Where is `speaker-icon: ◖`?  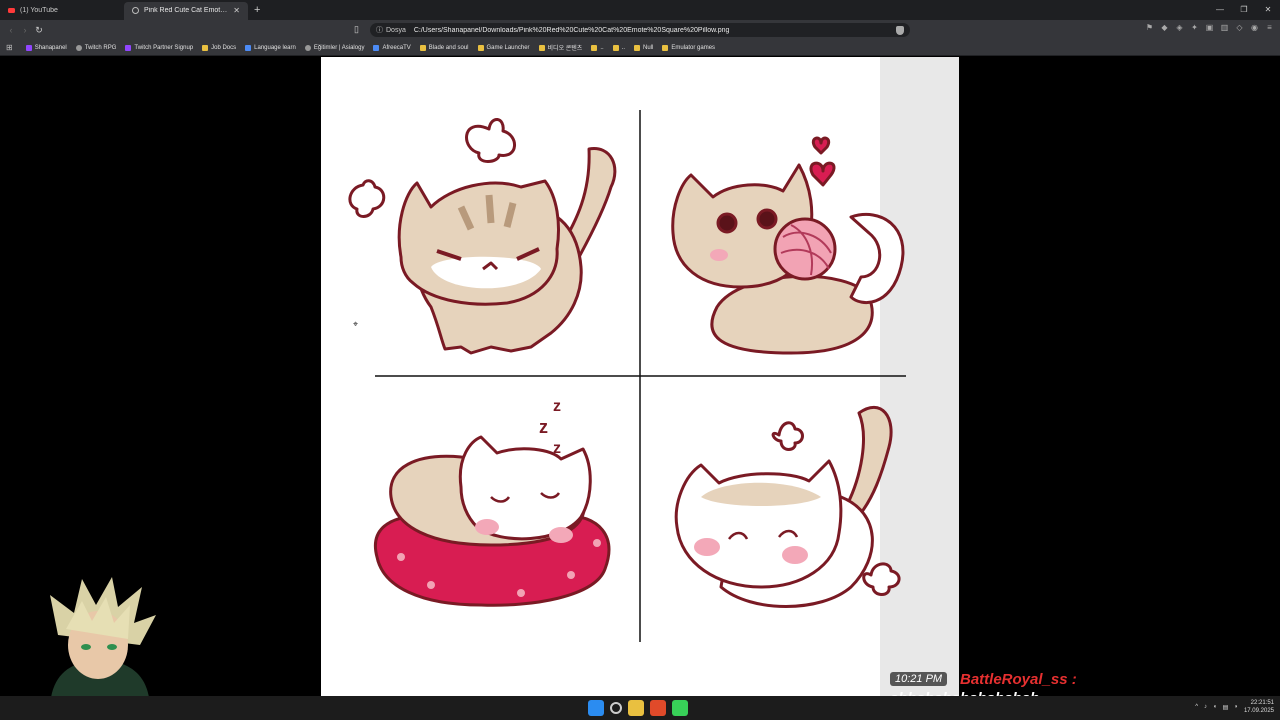 speaker-icon: ◖ is located at coordinates (1215, 707).